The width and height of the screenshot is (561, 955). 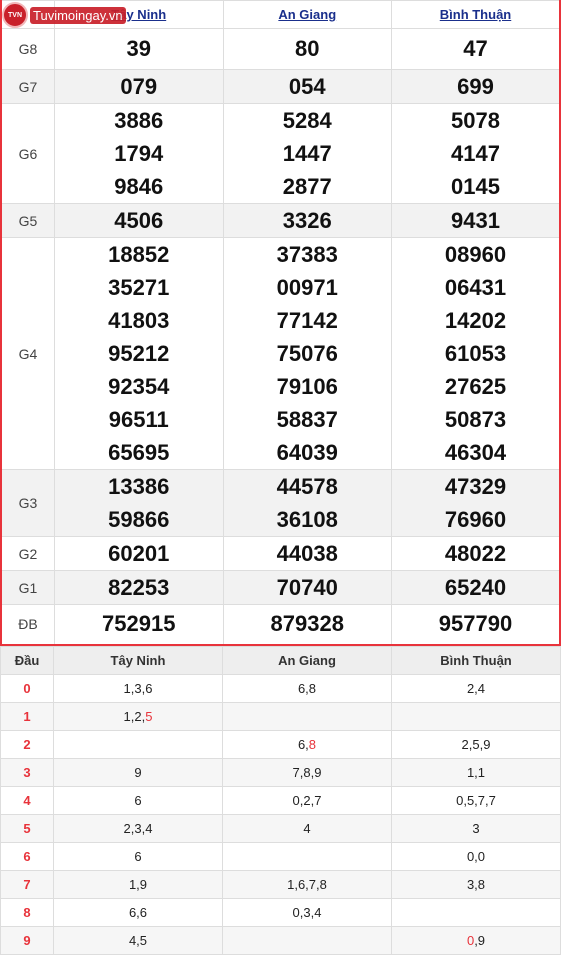 I want to click on province-link: Bình Thuận, so click(x=476, y=14).